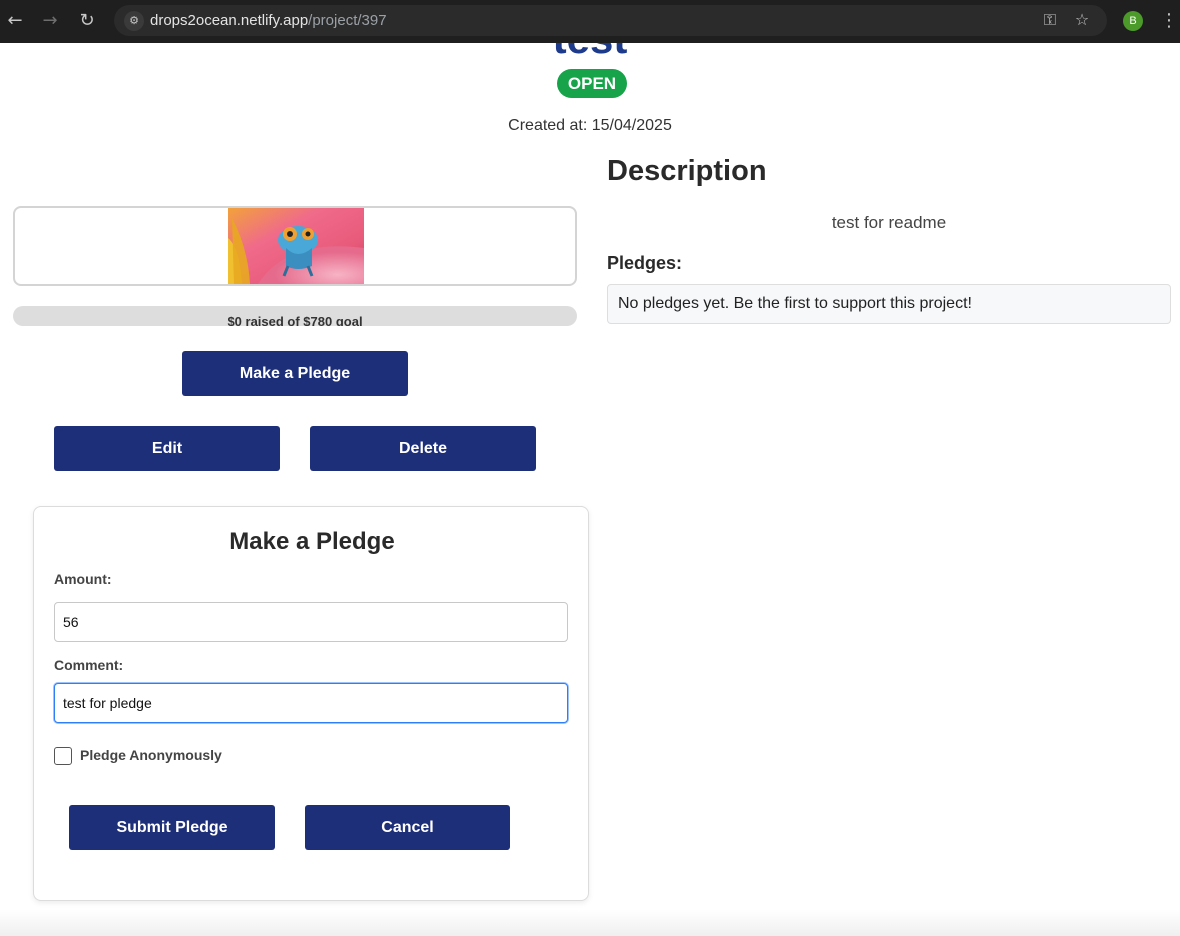 Image resolution: width=1180 pixels, height=936 pixels. Describe the element at coordinates (295, 320) in the screenshot. I see `progress-text: $0 raised of $780 goal` at that location.